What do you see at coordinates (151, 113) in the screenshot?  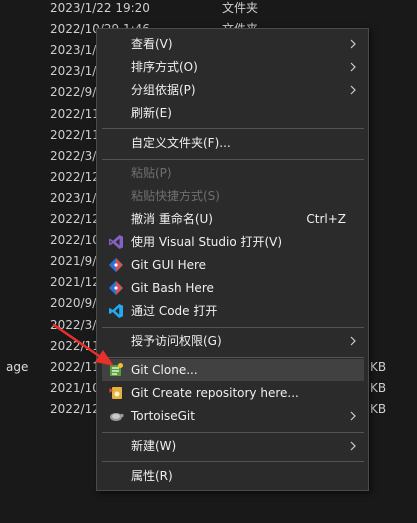 I see `menu-item-label: 刷新(E)` at bounding box center [151, 113].